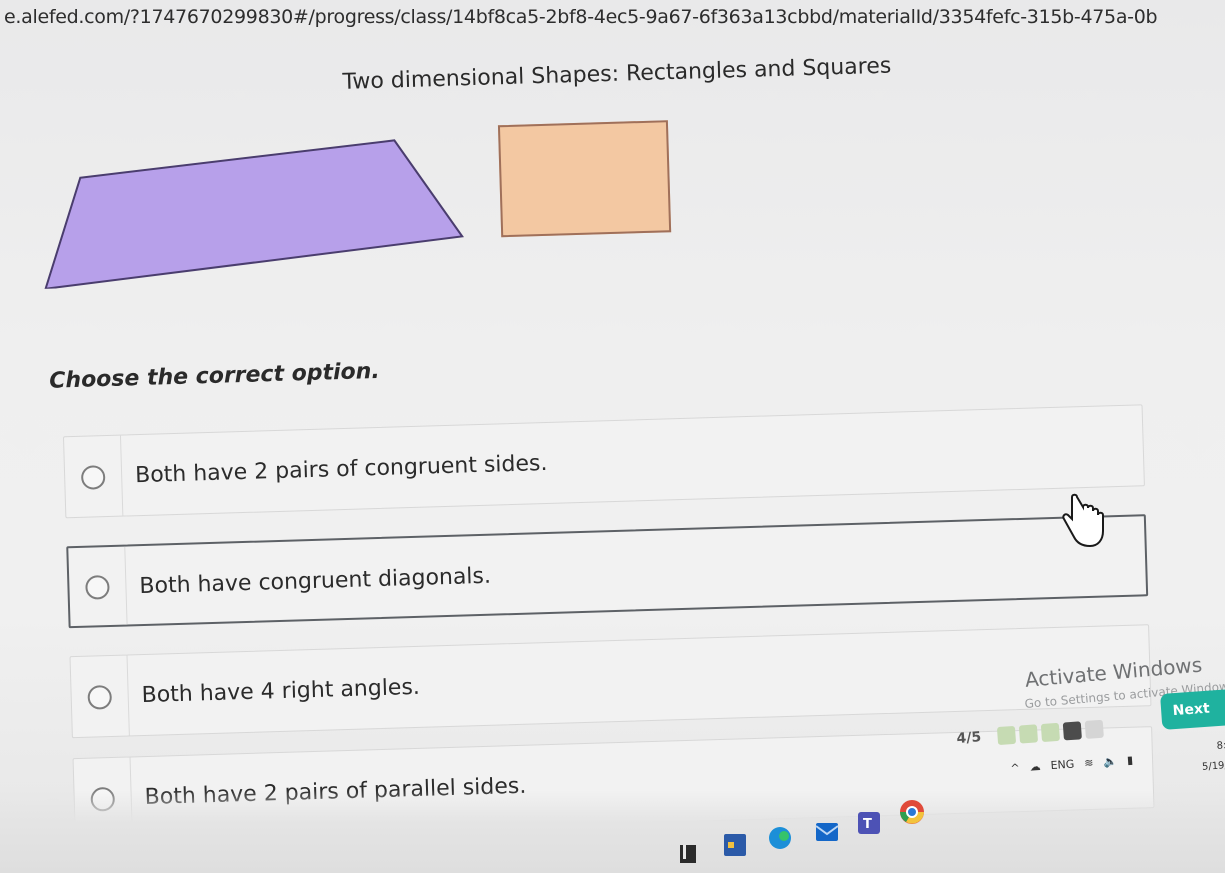 The height and width of the screenshot is (873, 1225). Describe the element at coordinates (827, 832) in the screenshot. I see `mail-app-icon` at that location.